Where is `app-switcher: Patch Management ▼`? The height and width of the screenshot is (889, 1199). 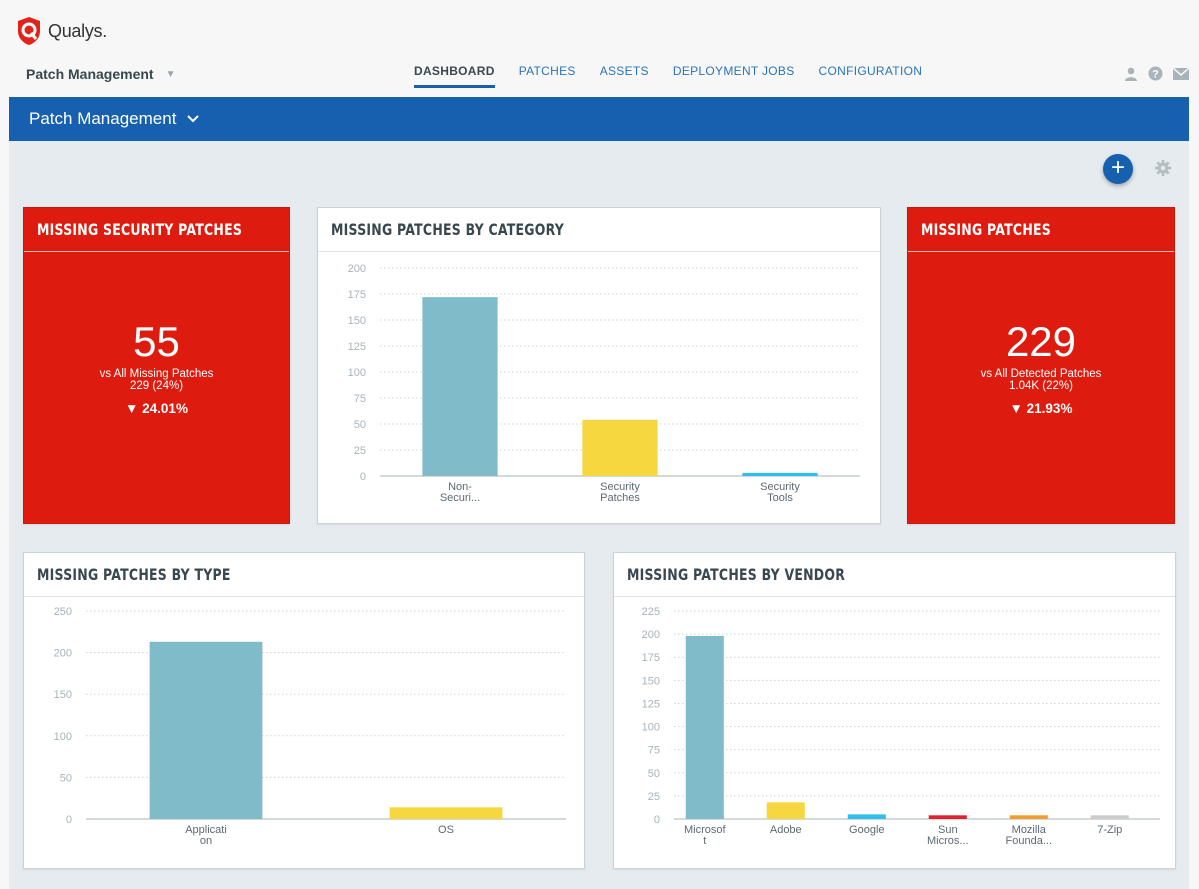 app-switcher: Patch Management ▼ is located at coordinates (101, 74).